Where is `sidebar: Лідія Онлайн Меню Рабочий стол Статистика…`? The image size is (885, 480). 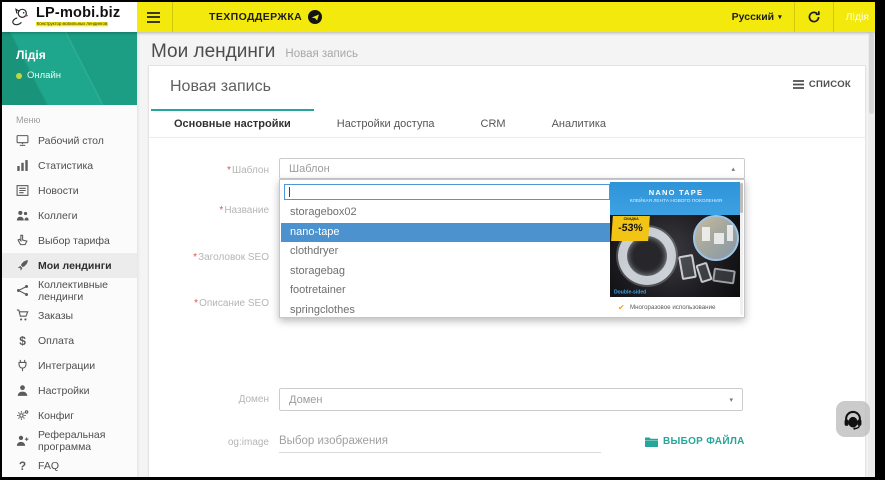
sidebar: Лідія Онлайн Меню Рабочий стол Статистика… is located at coordinates (69, 254).